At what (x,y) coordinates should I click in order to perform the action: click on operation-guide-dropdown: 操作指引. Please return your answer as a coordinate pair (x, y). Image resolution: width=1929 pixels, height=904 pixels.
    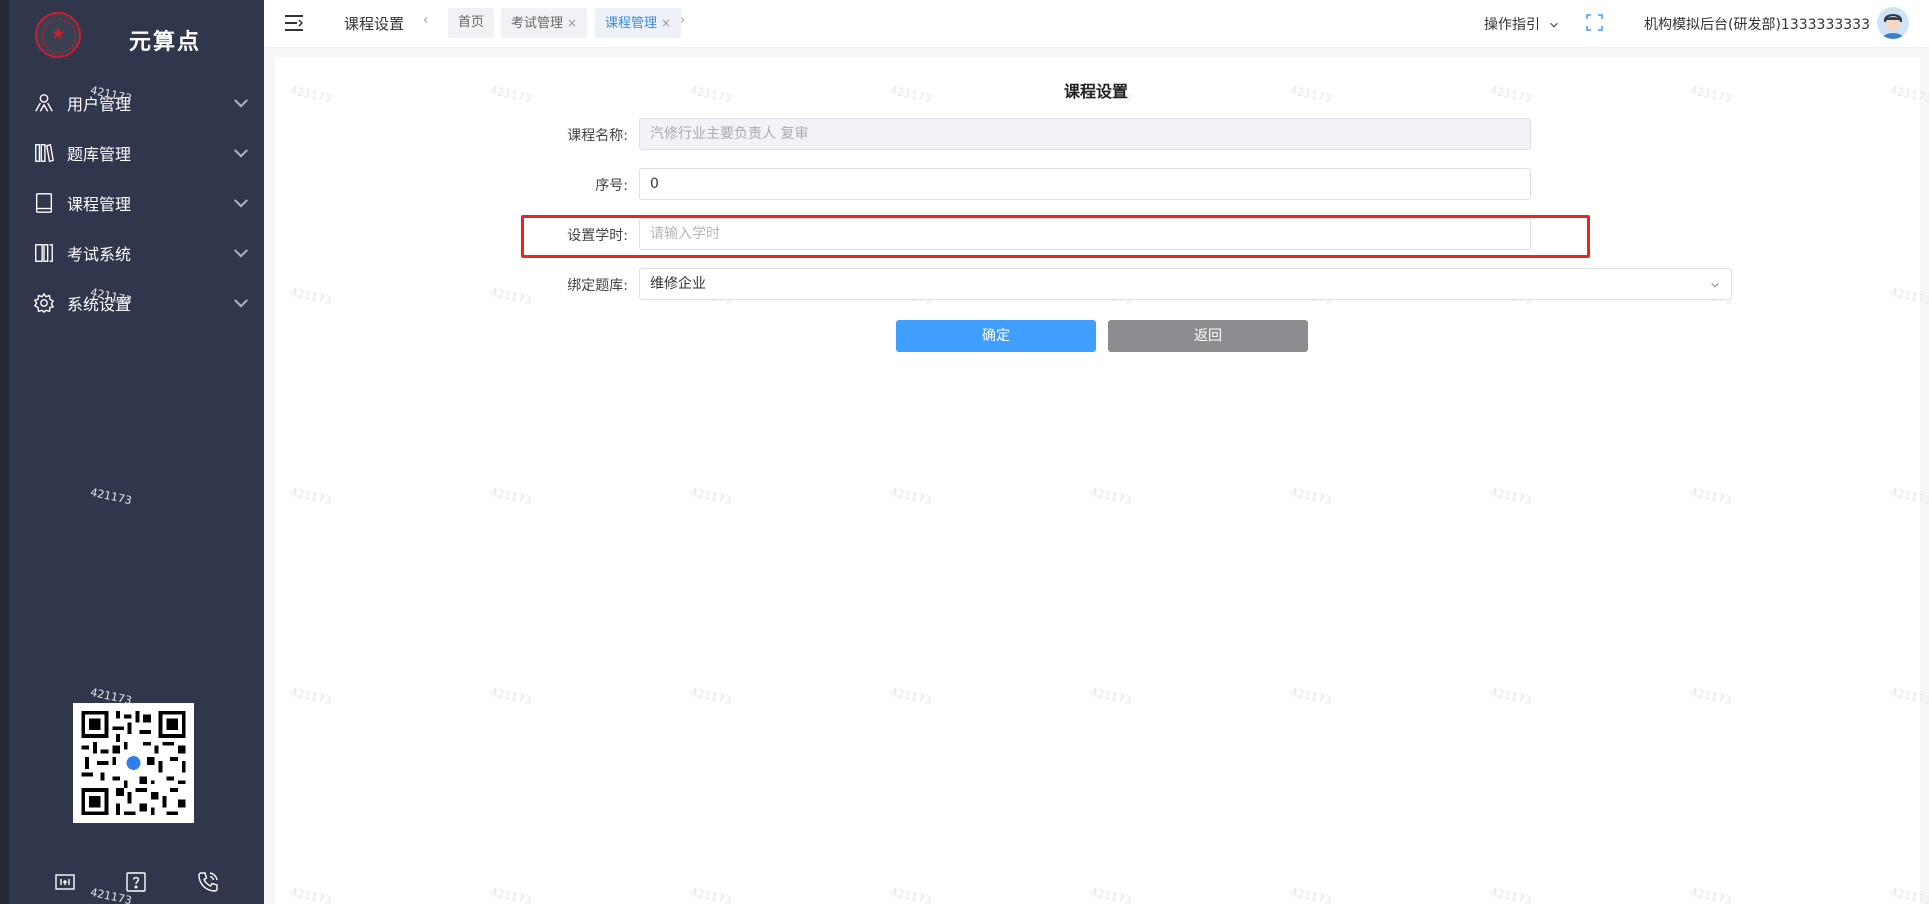
    Looking at the image, I should click on (1522, 24).